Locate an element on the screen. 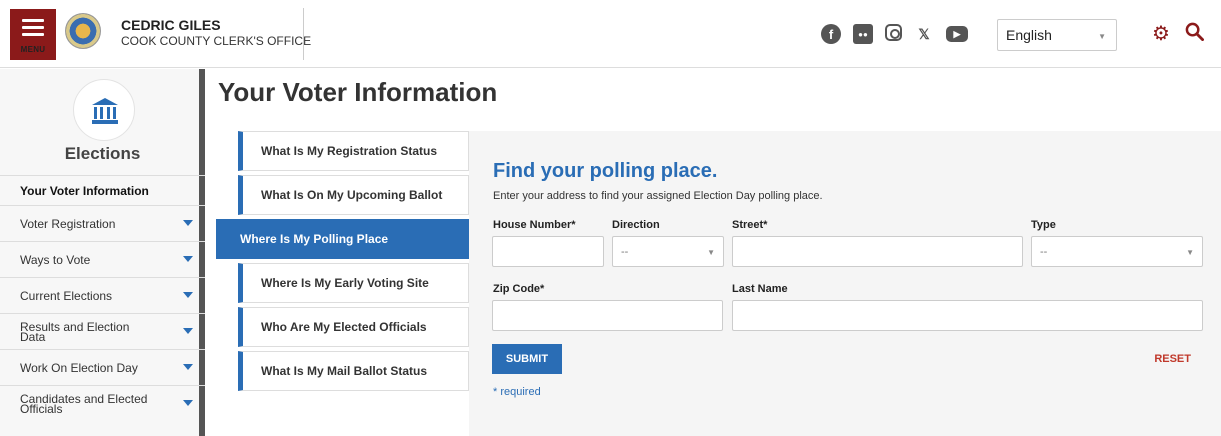  direction-select: -- ▼ is located at coordinates (668, 251).